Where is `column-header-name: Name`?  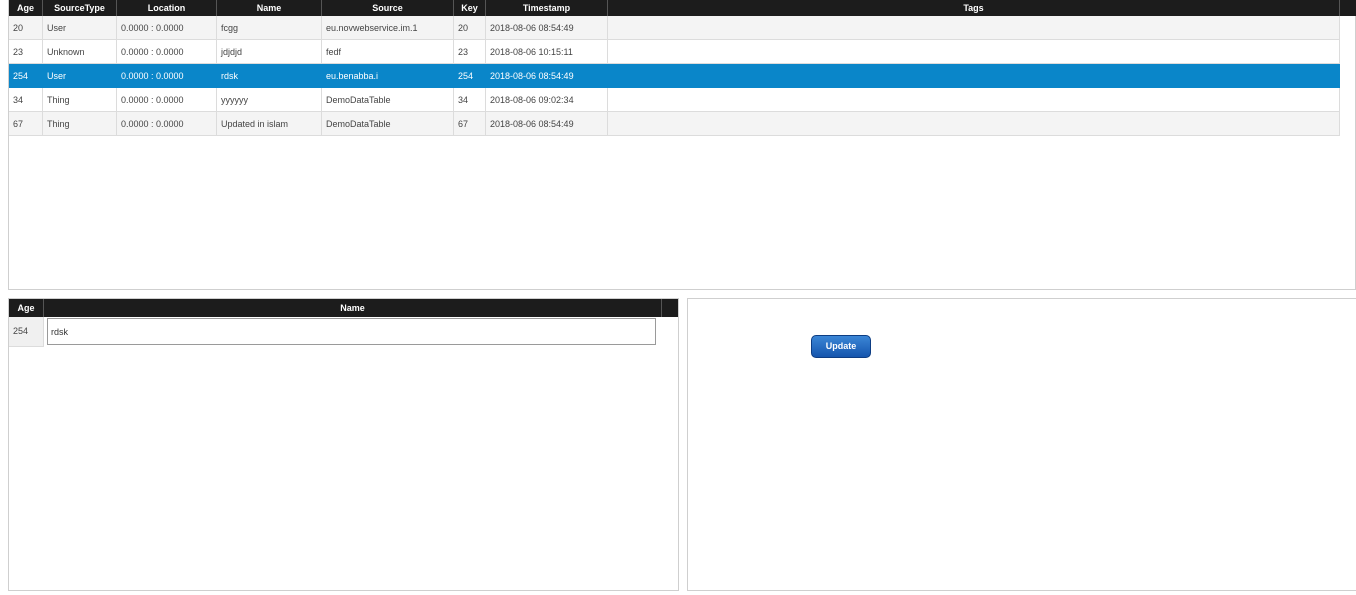
column-header-name: Name is located at coordinates (269, 8).